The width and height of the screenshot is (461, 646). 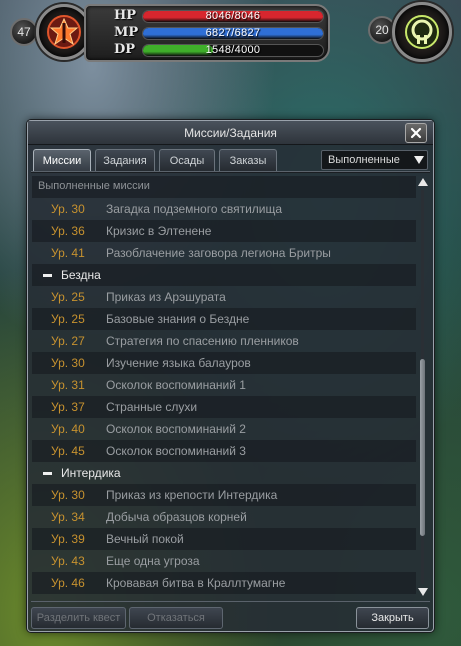 I want to click on mission-level: Ур. 40, so click(x=68, y=429).